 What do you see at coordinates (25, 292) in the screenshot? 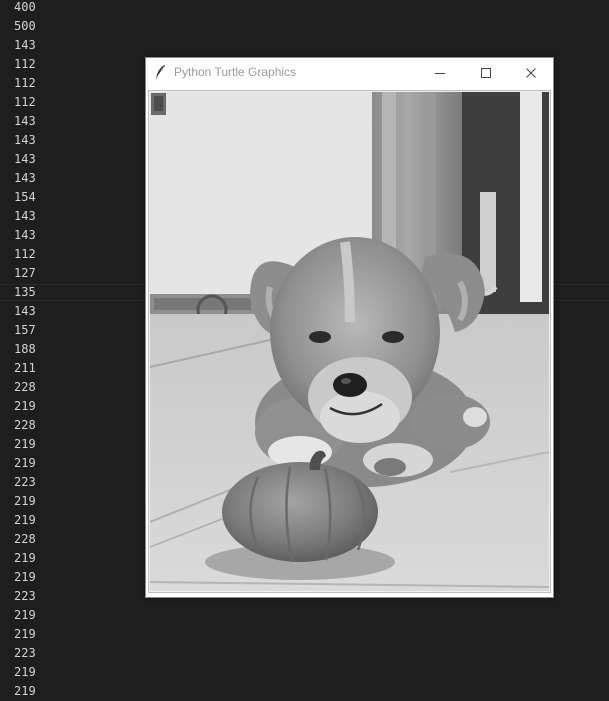
I see `editor-line: 135` at bounding box center [25, 292].